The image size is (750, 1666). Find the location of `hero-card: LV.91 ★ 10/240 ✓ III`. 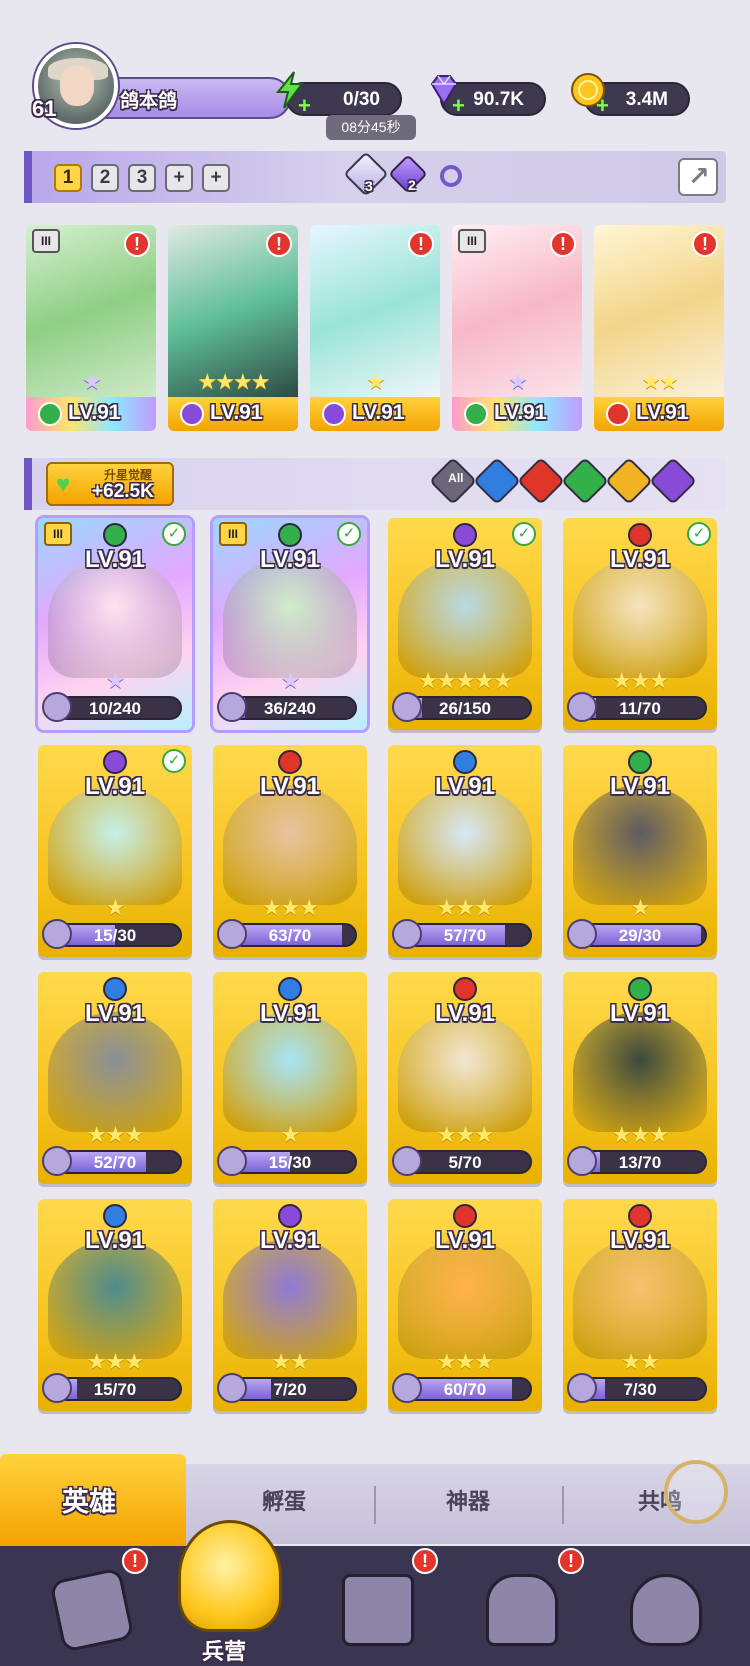

hero-card: LV.91 ★ 10/240 ✓ III is located at coordinates (115, 624).